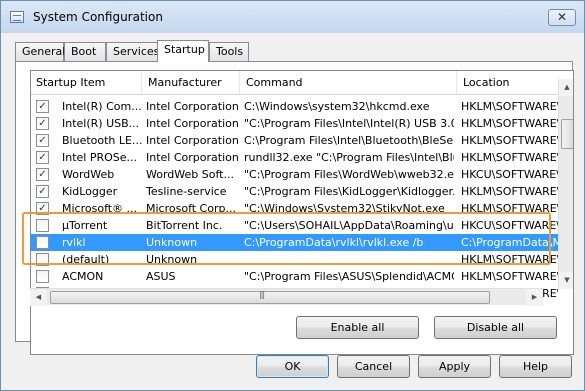 This screenshot has height=391, width=585. What do you see at coordinates (161, 276) in the screenshot?
I see `cell-manufacturer: ASUS` at bounding box center [161, 276].